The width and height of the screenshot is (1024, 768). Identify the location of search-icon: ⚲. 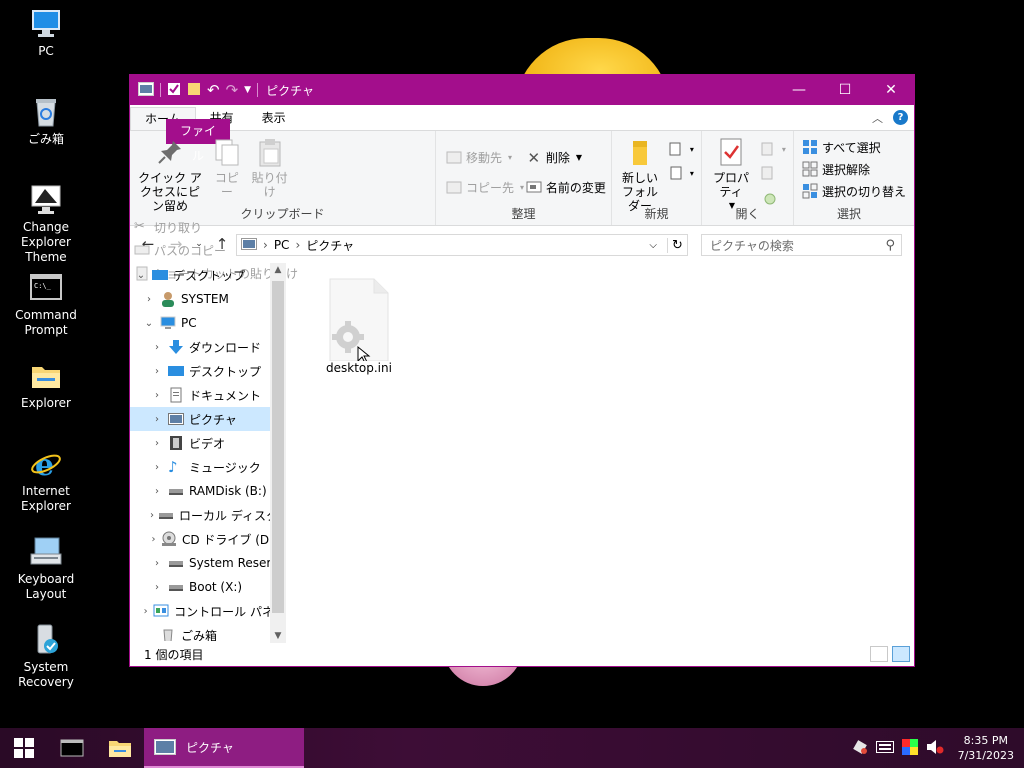
(893, 245).